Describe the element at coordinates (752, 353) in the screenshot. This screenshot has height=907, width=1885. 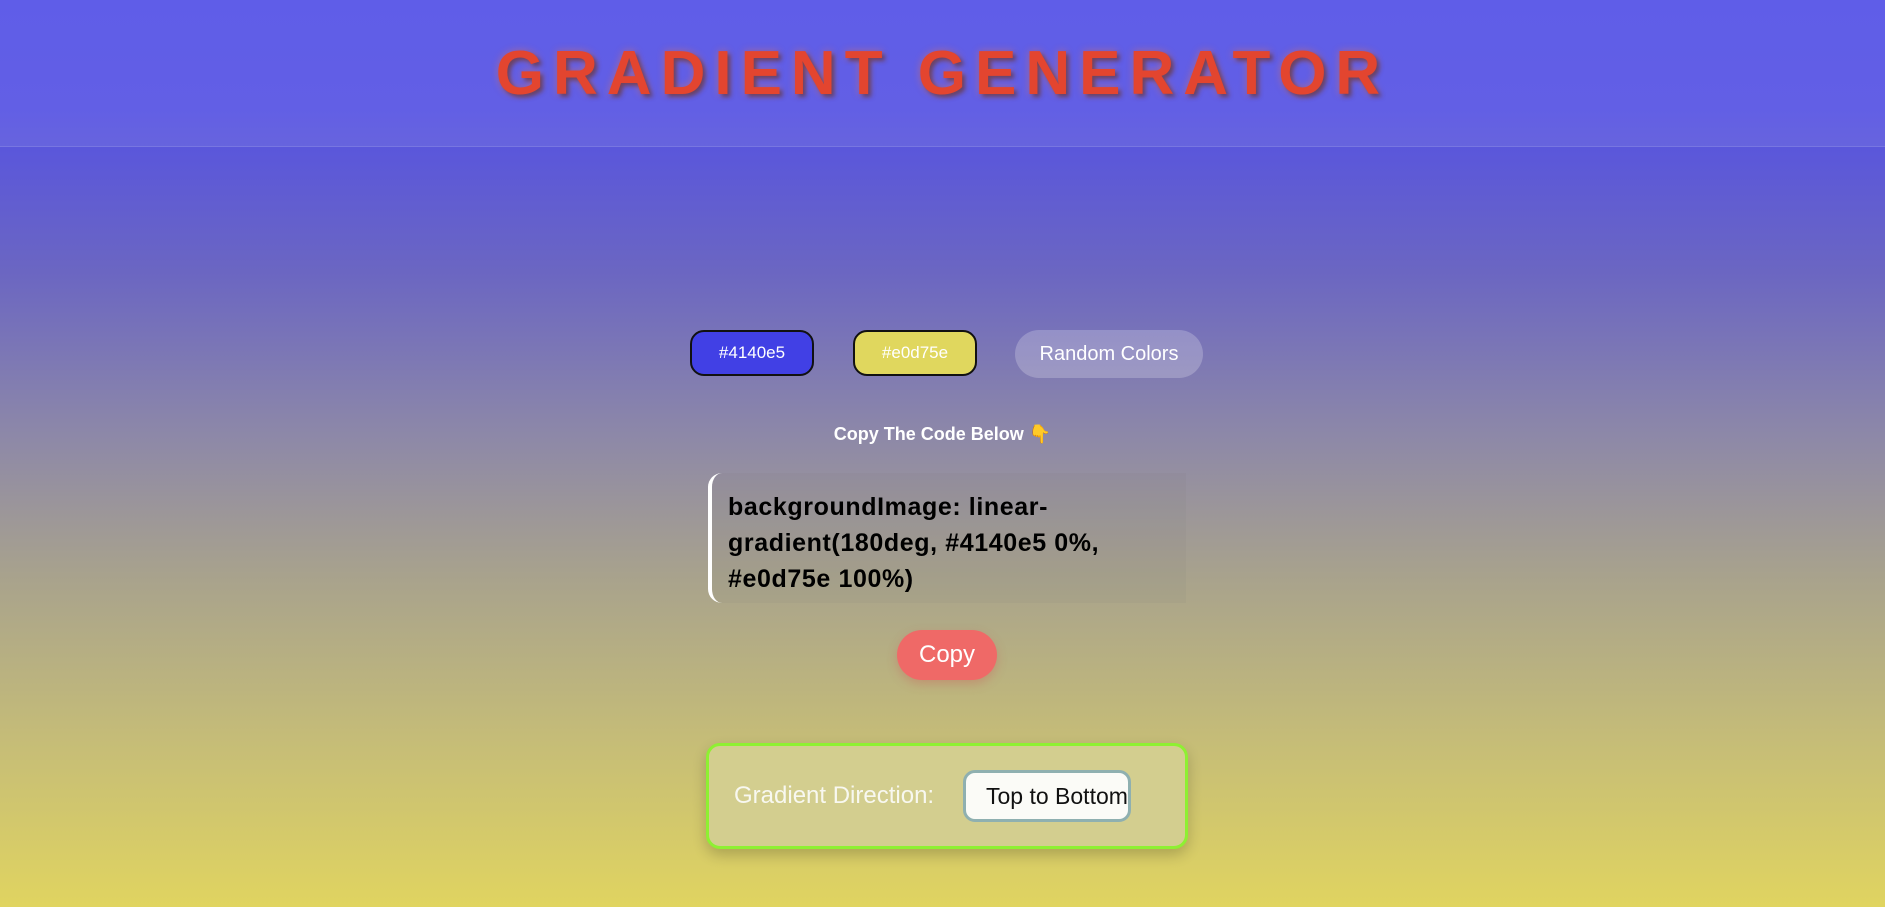
I see `color1-picker-button: #4140e5` at that location.